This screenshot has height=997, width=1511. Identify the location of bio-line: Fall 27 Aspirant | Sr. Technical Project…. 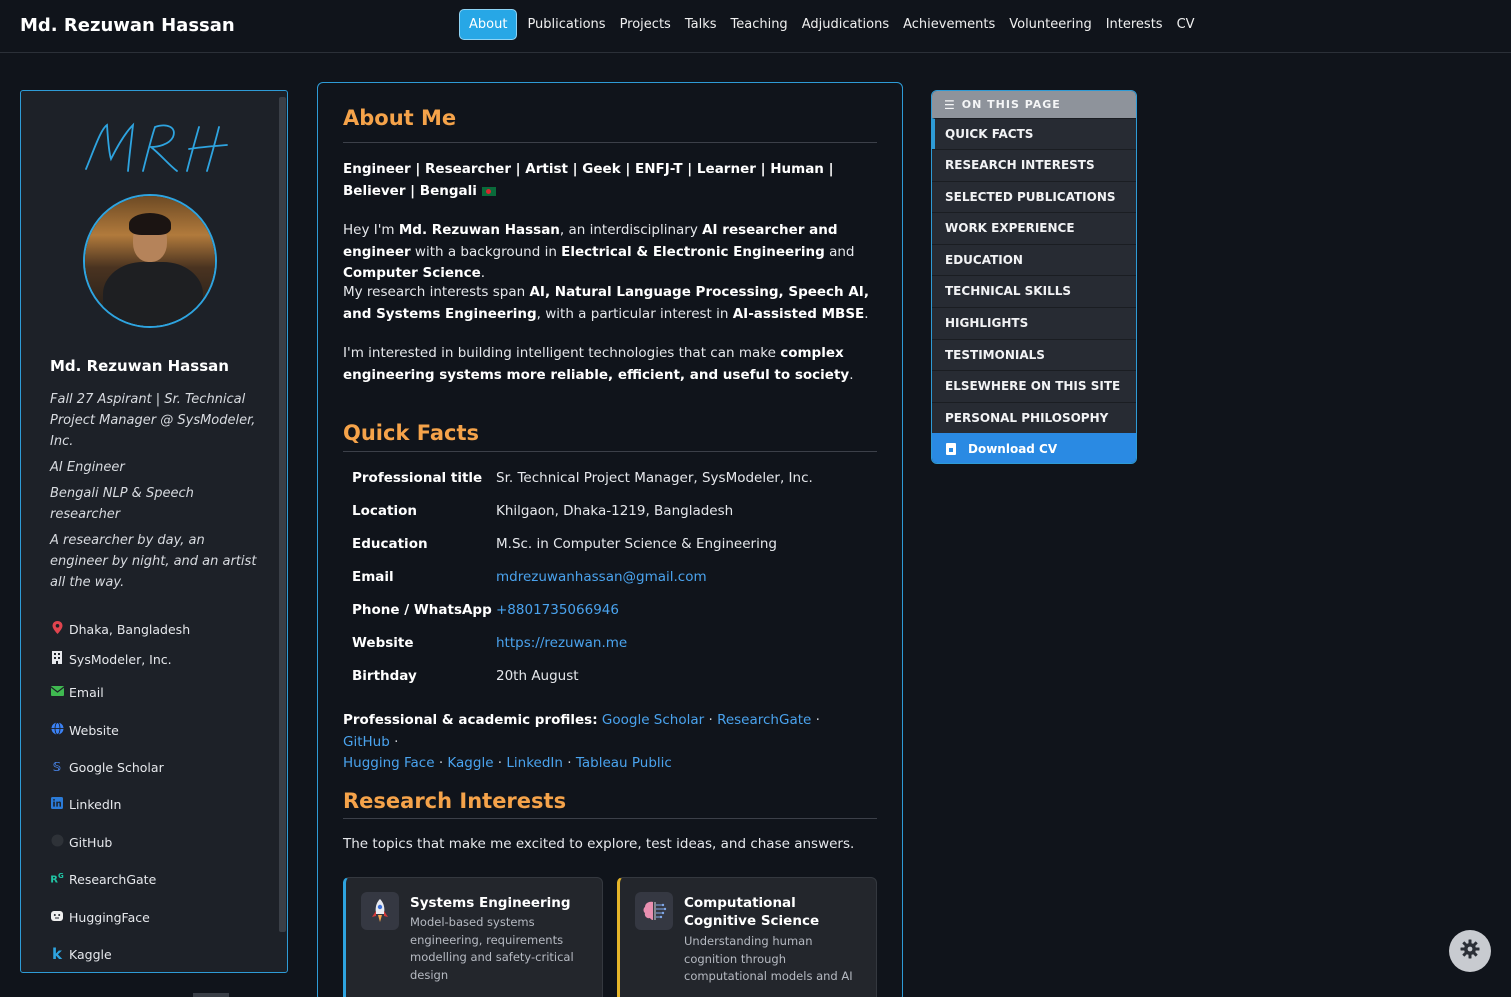
(153, 420).